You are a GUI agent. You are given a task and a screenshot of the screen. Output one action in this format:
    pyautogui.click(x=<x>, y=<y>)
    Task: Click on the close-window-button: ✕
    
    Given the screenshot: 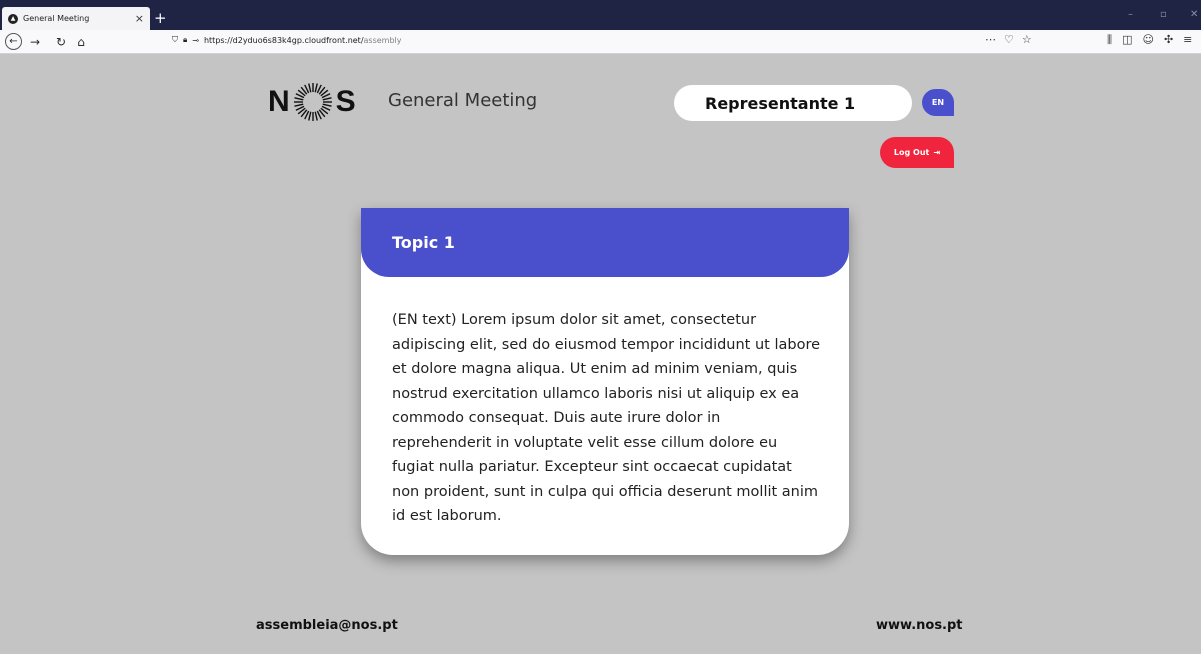 What is the action you would take?
    pyautogui.click(x=1194, y=14)
    